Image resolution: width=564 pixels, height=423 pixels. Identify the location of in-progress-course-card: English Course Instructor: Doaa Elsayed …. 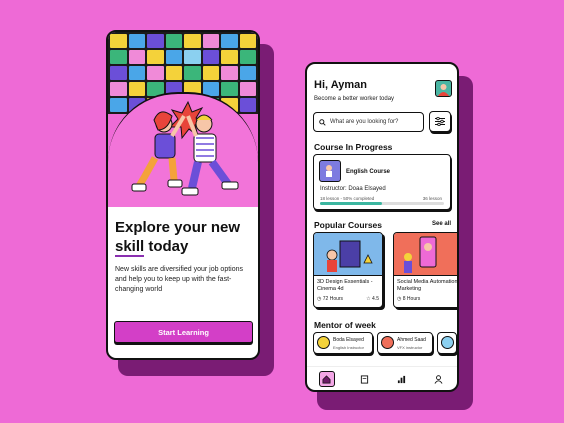
(382, 182).